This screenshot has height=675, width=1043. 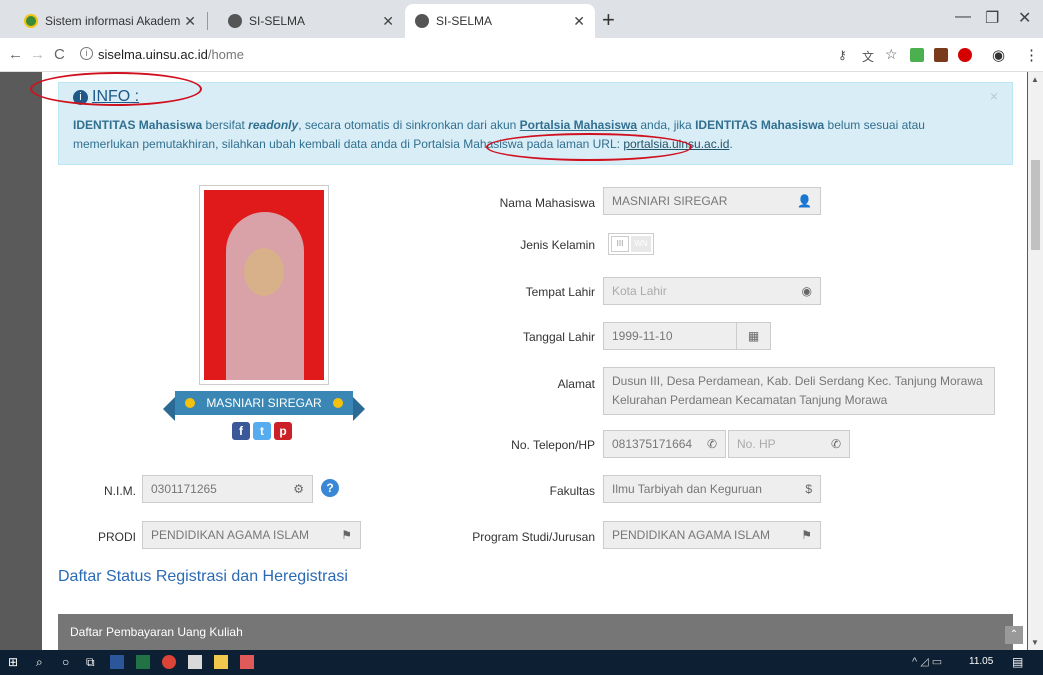 I want to click on alamat-label: Alamat, so click(x=576, y=384).